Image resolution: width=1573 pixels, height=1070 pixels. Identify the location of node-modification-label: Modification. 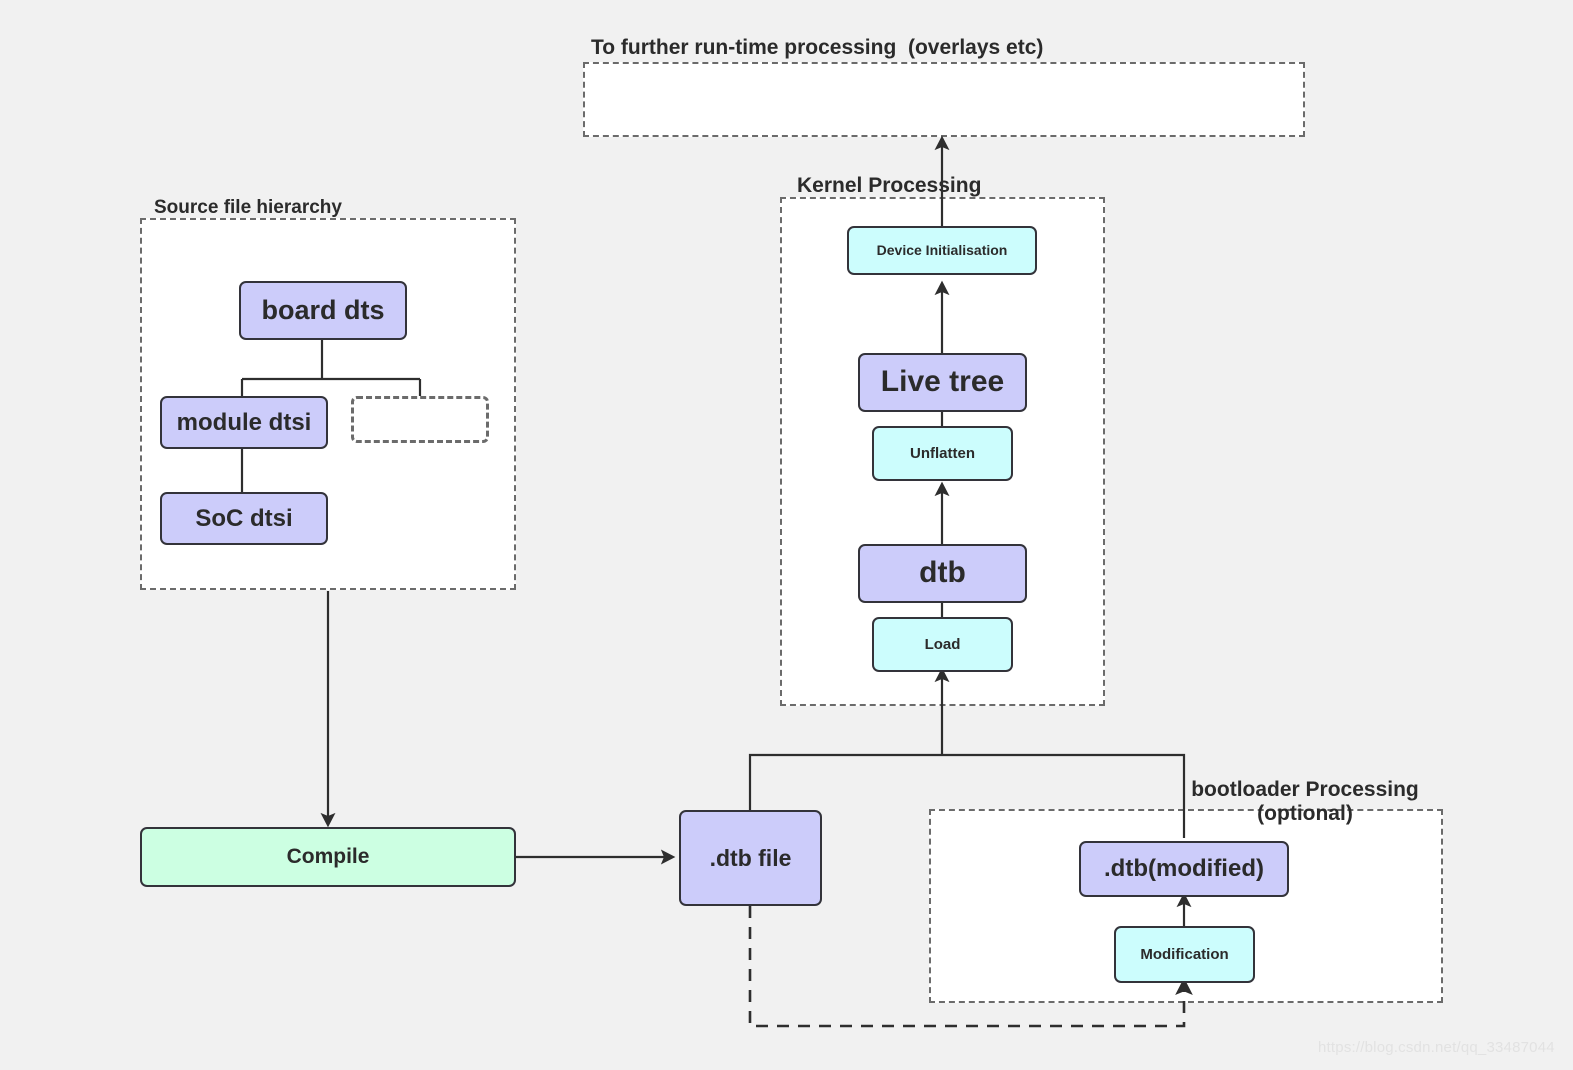
(1184, 954).